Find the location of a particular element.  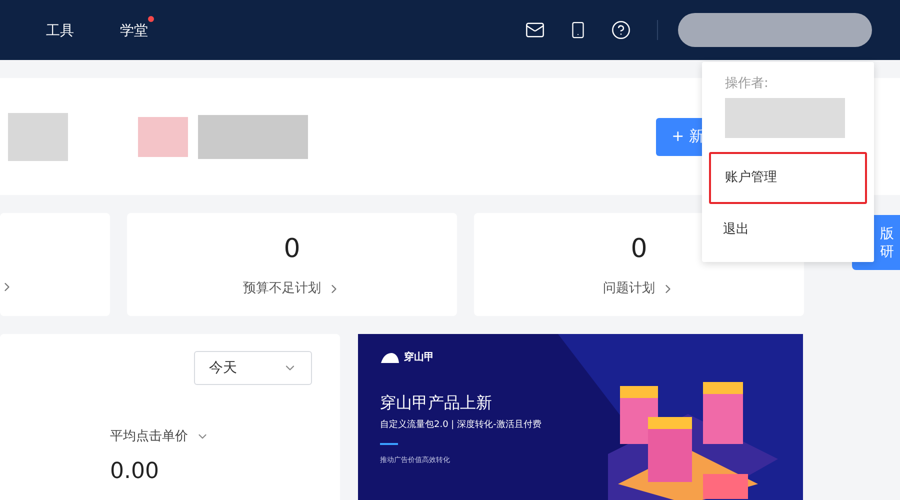

user-profile is located at coordinates (775, 30).